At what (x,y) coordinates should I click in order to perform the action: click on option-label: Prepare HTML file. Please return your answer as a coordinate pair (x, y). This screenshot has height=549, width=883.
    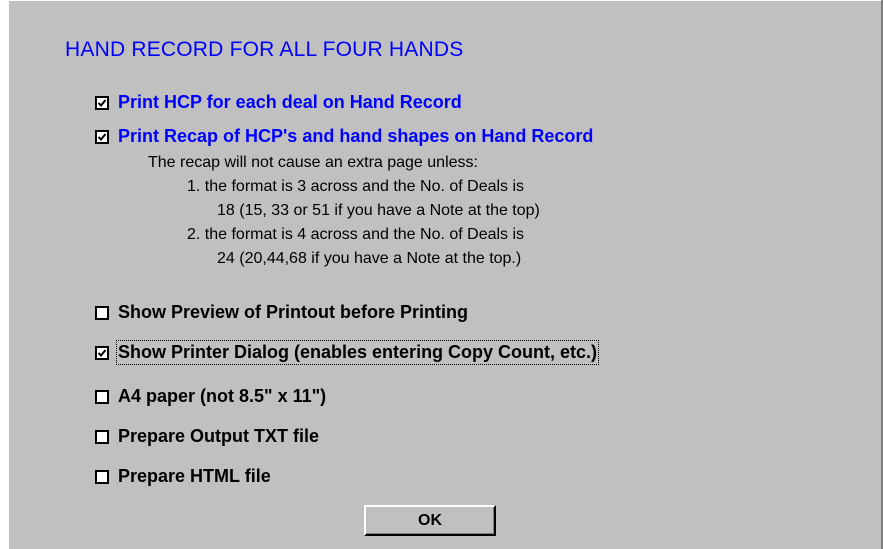
    Looking at the image, I should click on (194, 476).